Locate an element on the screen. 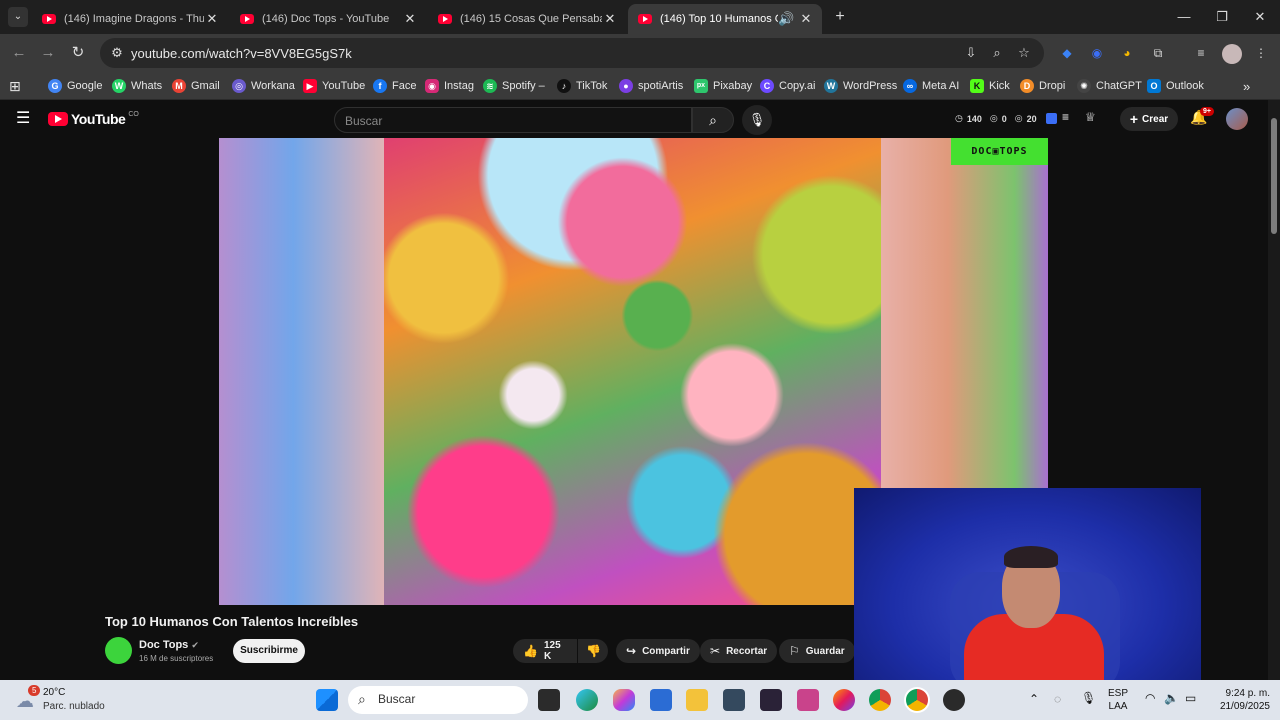  list-icon: ≡ is located at coordinates (1065, 117).